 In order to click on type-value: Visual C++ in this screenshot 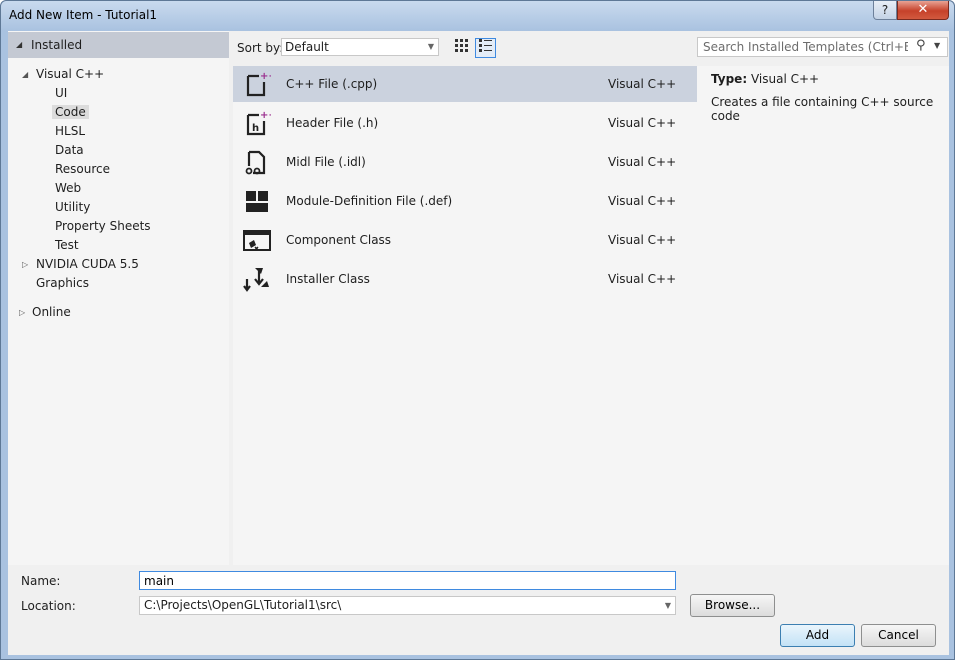, I will do `click(785, 79)`.